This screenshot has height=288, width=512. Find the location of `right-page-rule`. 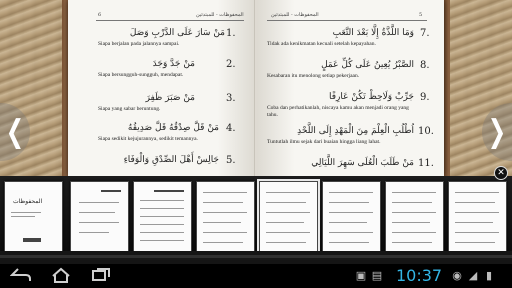

right-page-rule is located at coordinates (347, 20).